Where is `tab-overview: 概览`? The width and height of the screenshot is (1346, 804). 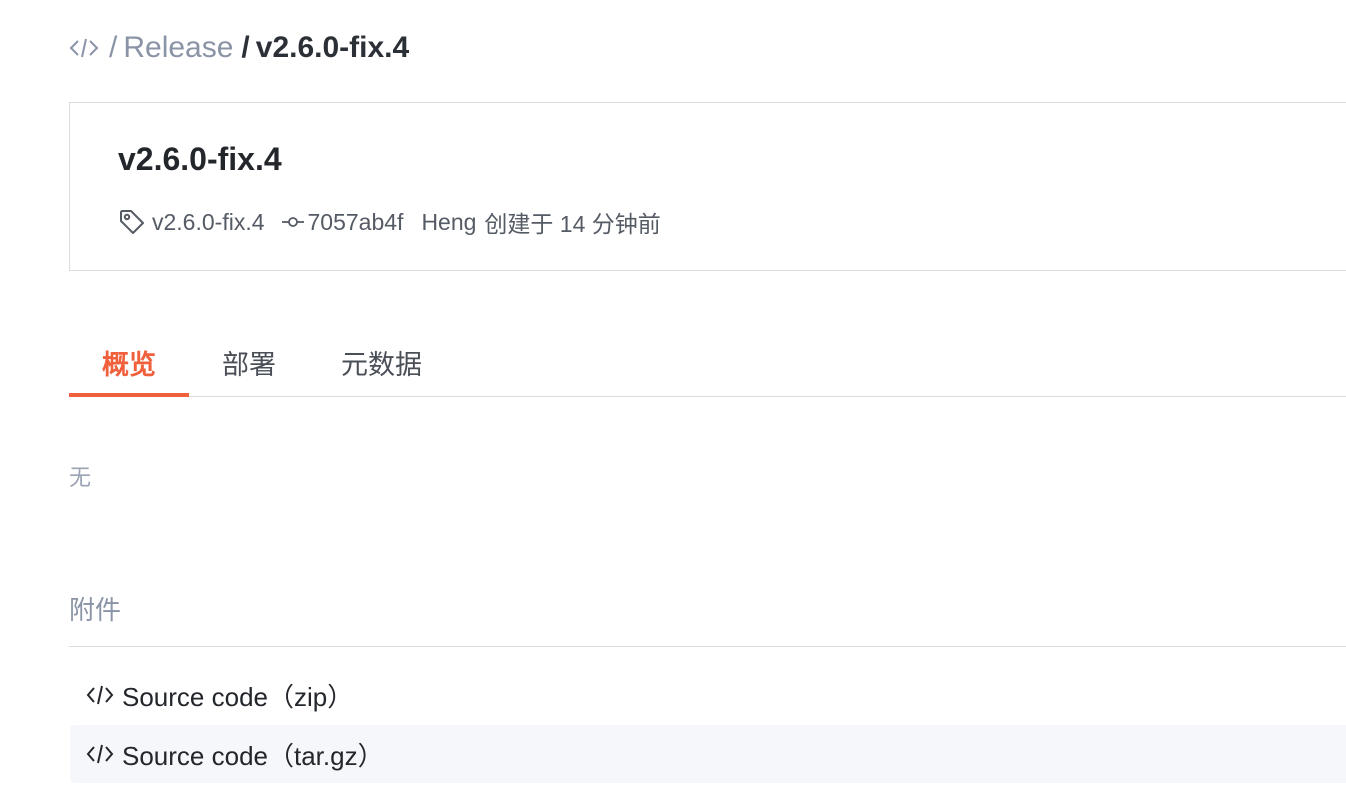 tab-overview: 概览 is located at coordinates (129, 362).